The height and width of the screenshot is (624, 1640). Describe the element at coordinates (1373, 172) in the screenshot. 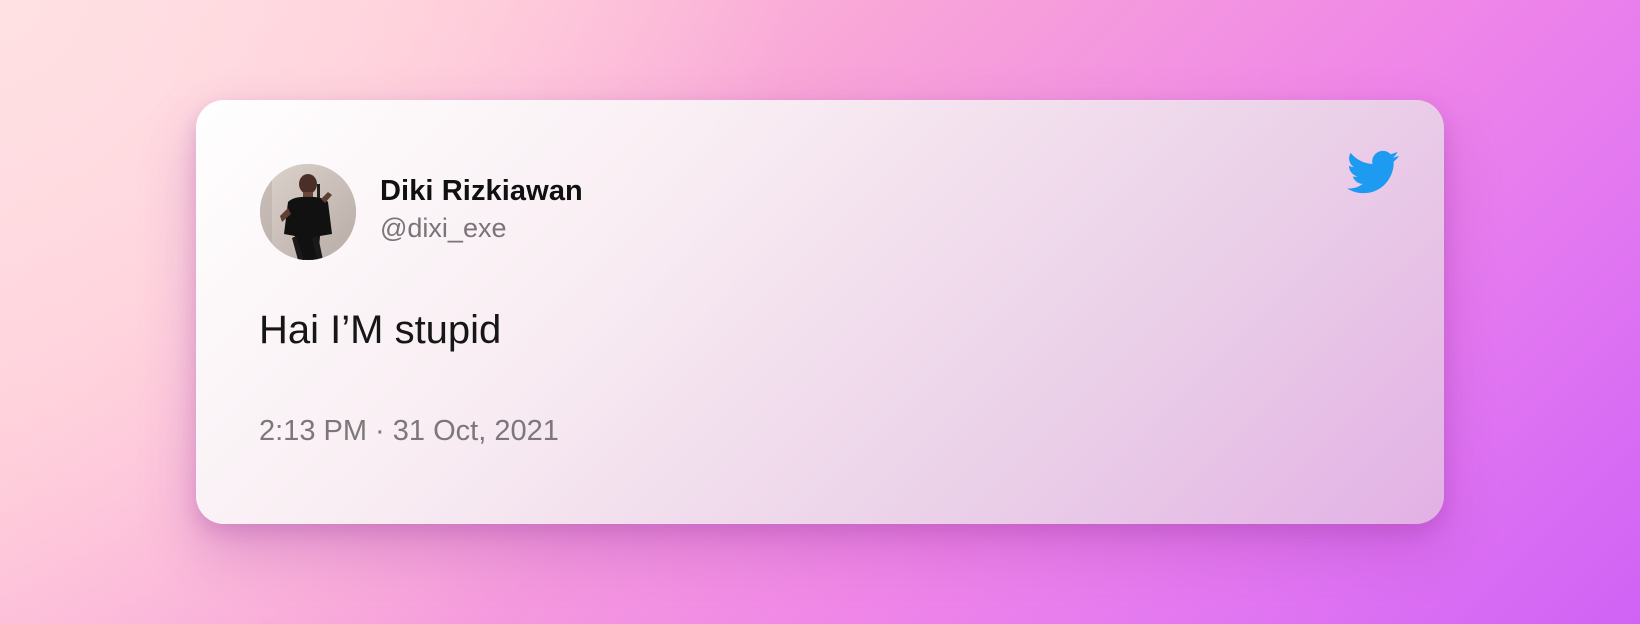

I see `twitter-bird-icon` at that location.